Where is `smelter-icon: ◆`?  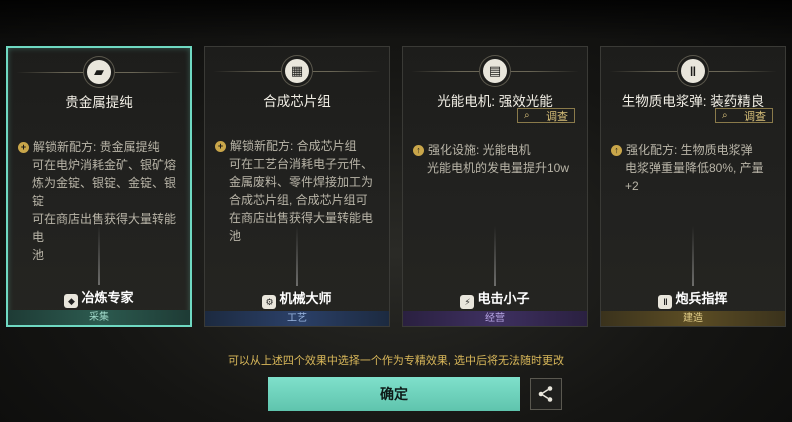 smelter-icon: ◆ is located at coordinates (71, 301).